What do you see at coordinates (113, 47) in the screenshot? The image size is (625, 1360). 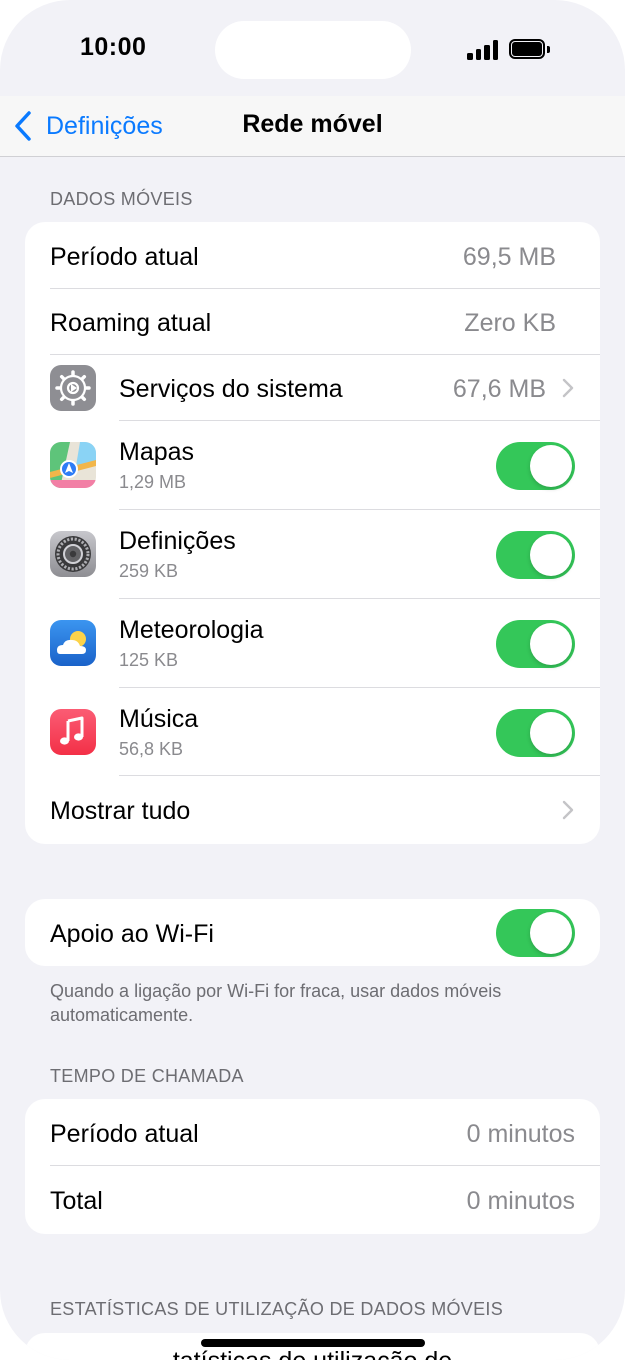 I see `status-time: 10:00` at bounding box center [113, 47].